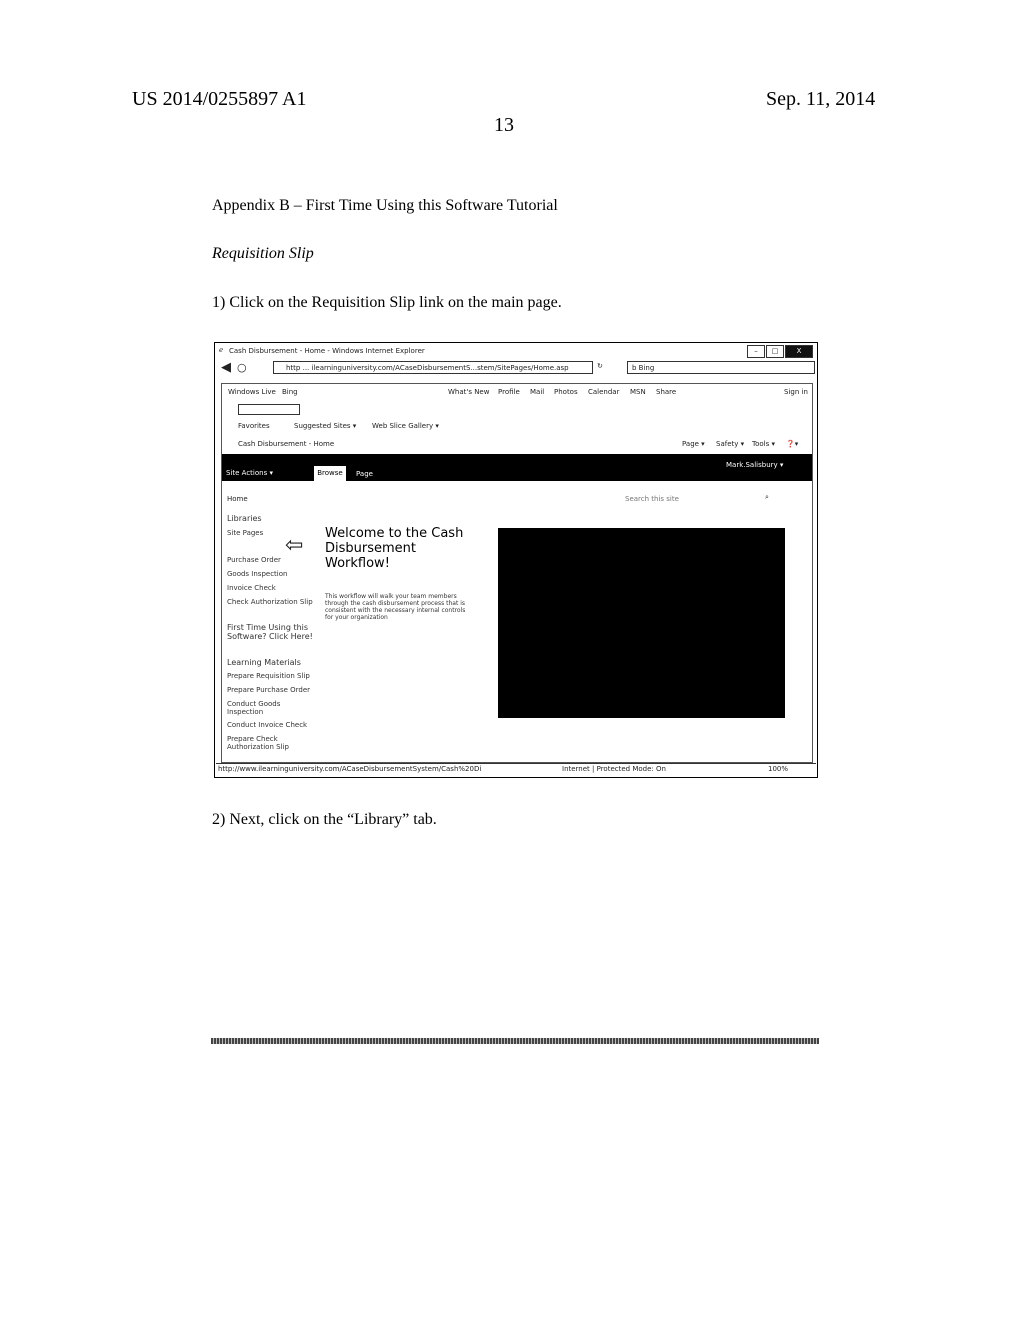  I want to click on nav-invoice-check: Invoice Check, so click(251, 588).